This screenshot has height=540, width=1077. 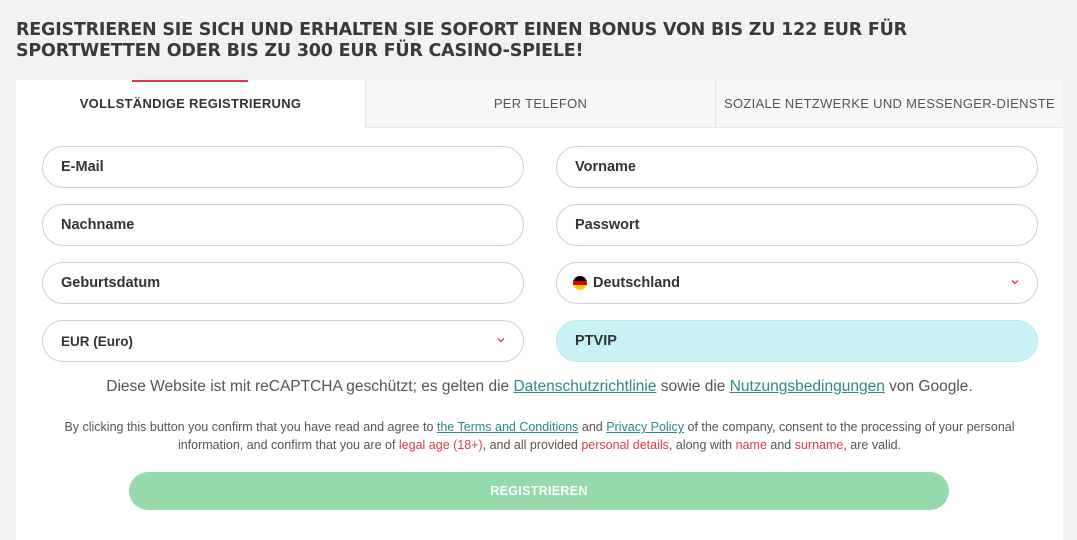 I want to click on captcha-text-3: von Google., so click(x=928, y=386).